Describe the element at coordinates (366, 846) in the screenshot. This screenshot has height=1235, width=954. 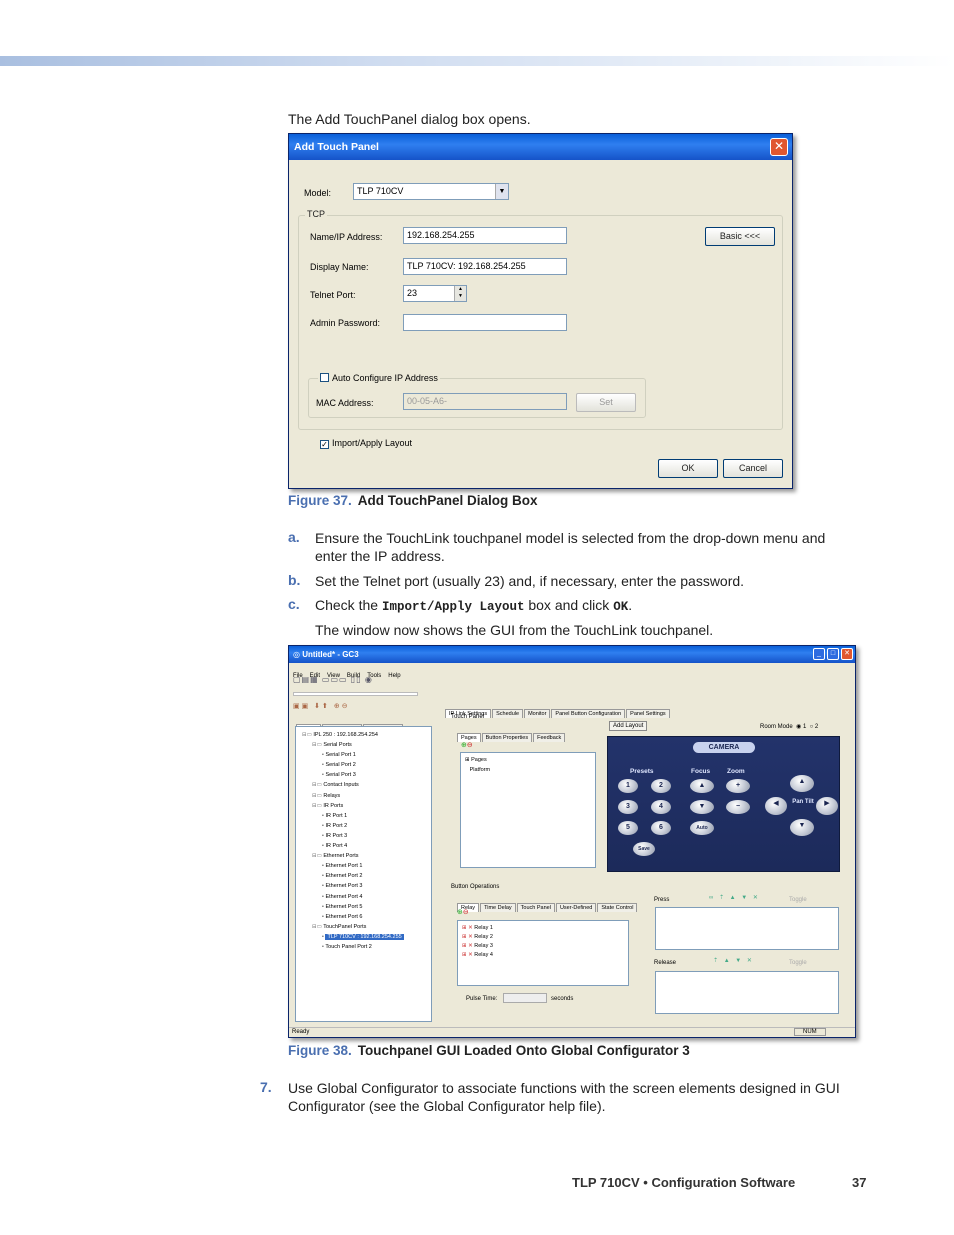
I see `tree-item: ▪ IR Port 4` at that location.